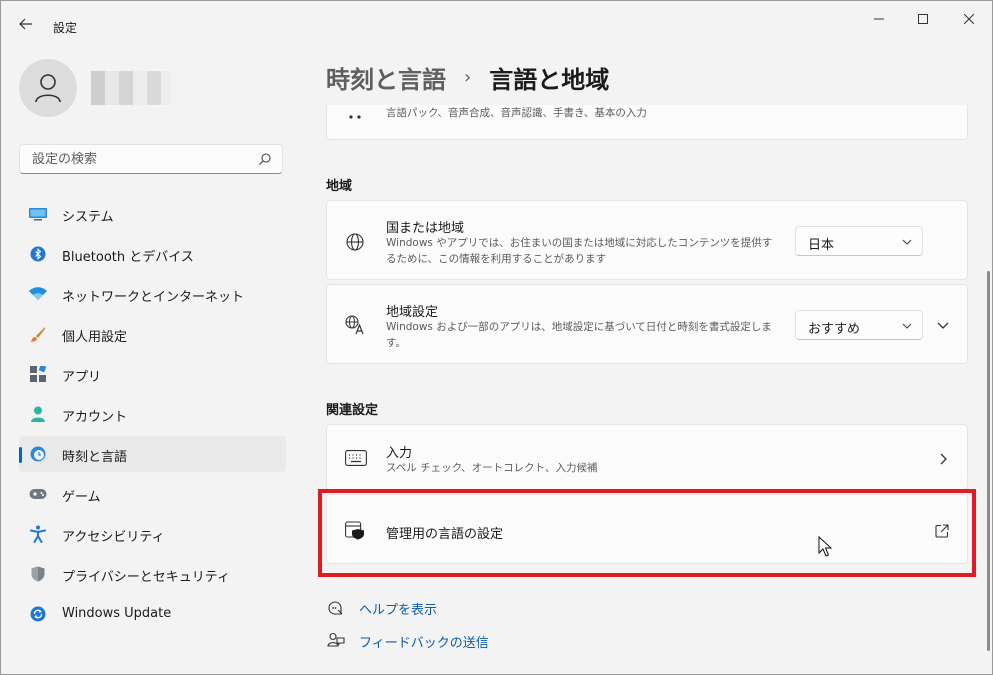 The image size is (993, 675). What do you see at coordinates (38, 454) in the screenshot?
I see `time-language-icon` at bounding box center [38, 454].